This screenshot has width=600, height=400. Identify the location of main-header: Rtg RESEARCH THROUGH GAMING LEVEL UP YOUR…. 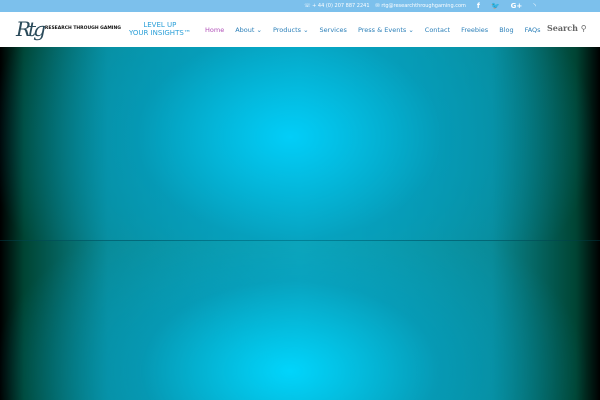
(300, 29).